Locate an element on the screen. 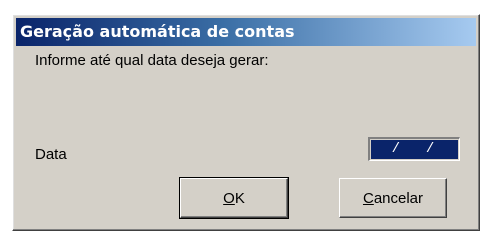 Image resolution: width=494 pixels, height=247 pixels. date-input: / / is located at coordinates (414, 149).